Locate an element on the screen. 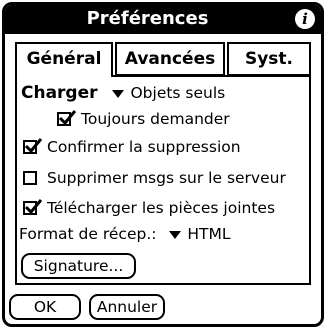 The image size is (326, 329). supprimer-msgs-label: Supprimer msgs sur le serveur is located at coordinates (166, 178).